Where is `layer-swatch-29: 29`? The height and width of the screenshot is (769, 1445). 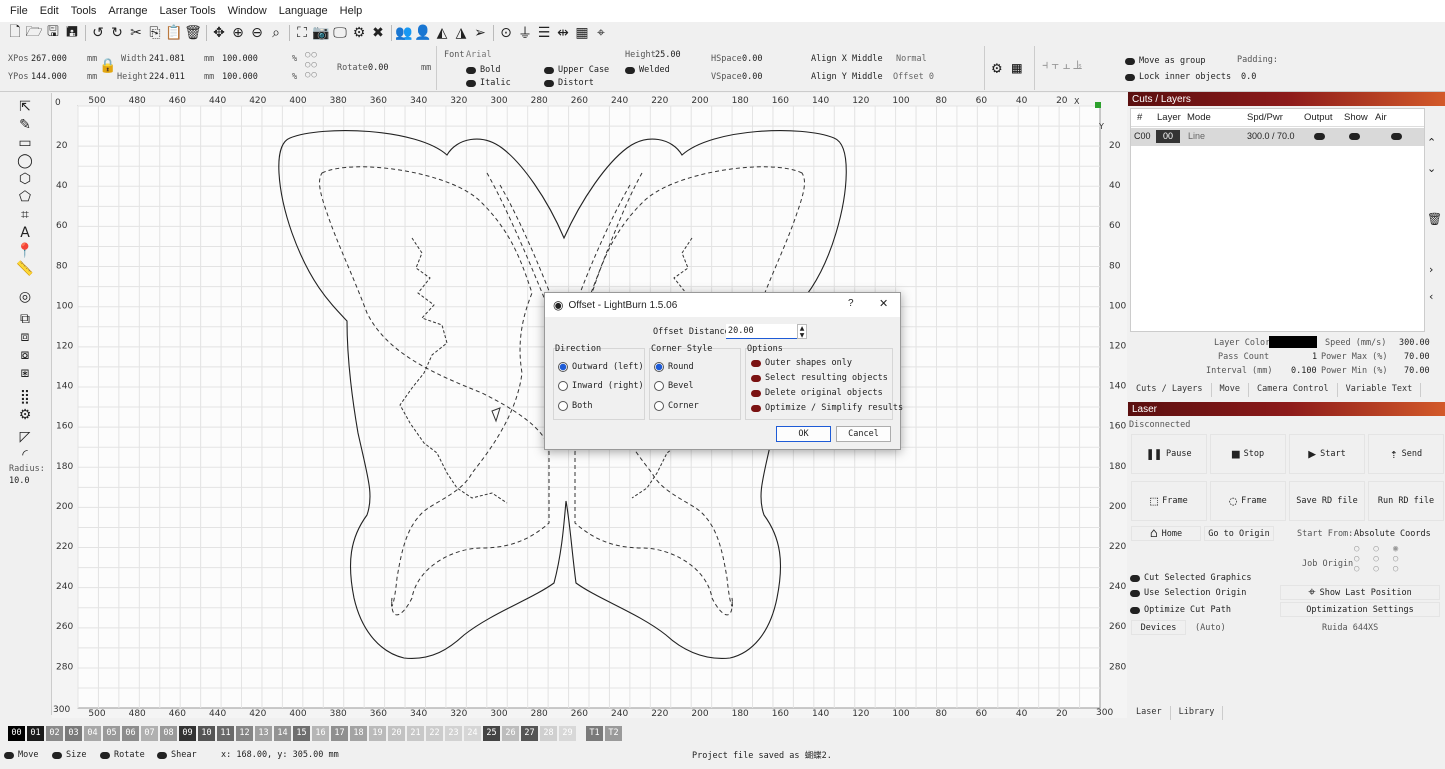 layer-swatch-29: 29 is located at coordinates (567, 733).